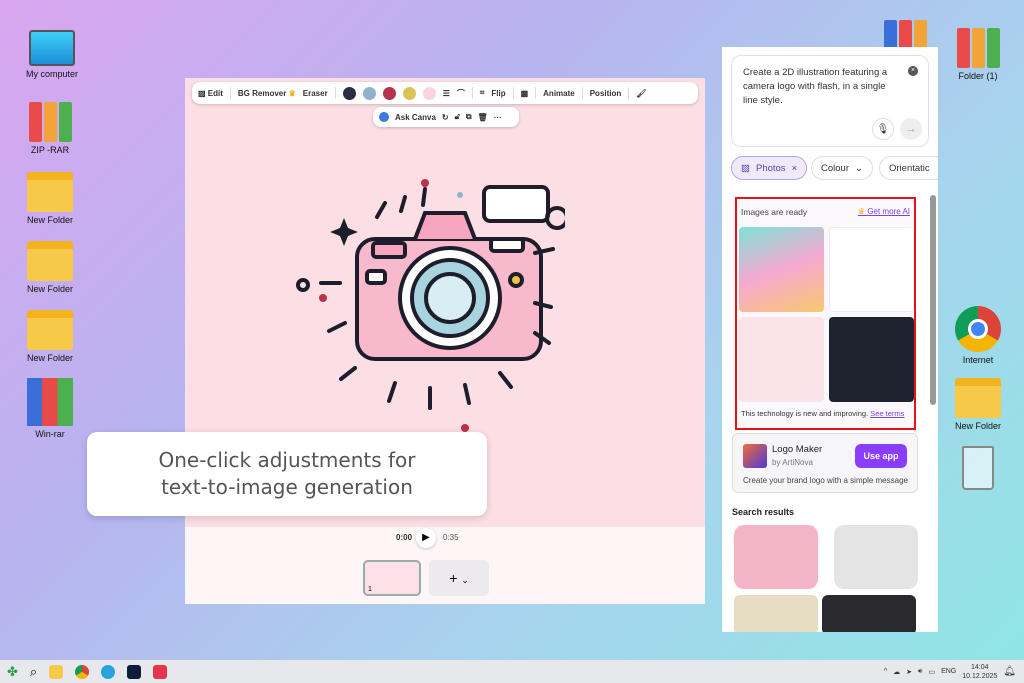  I want to click on folder-icon, so click(50, 192).